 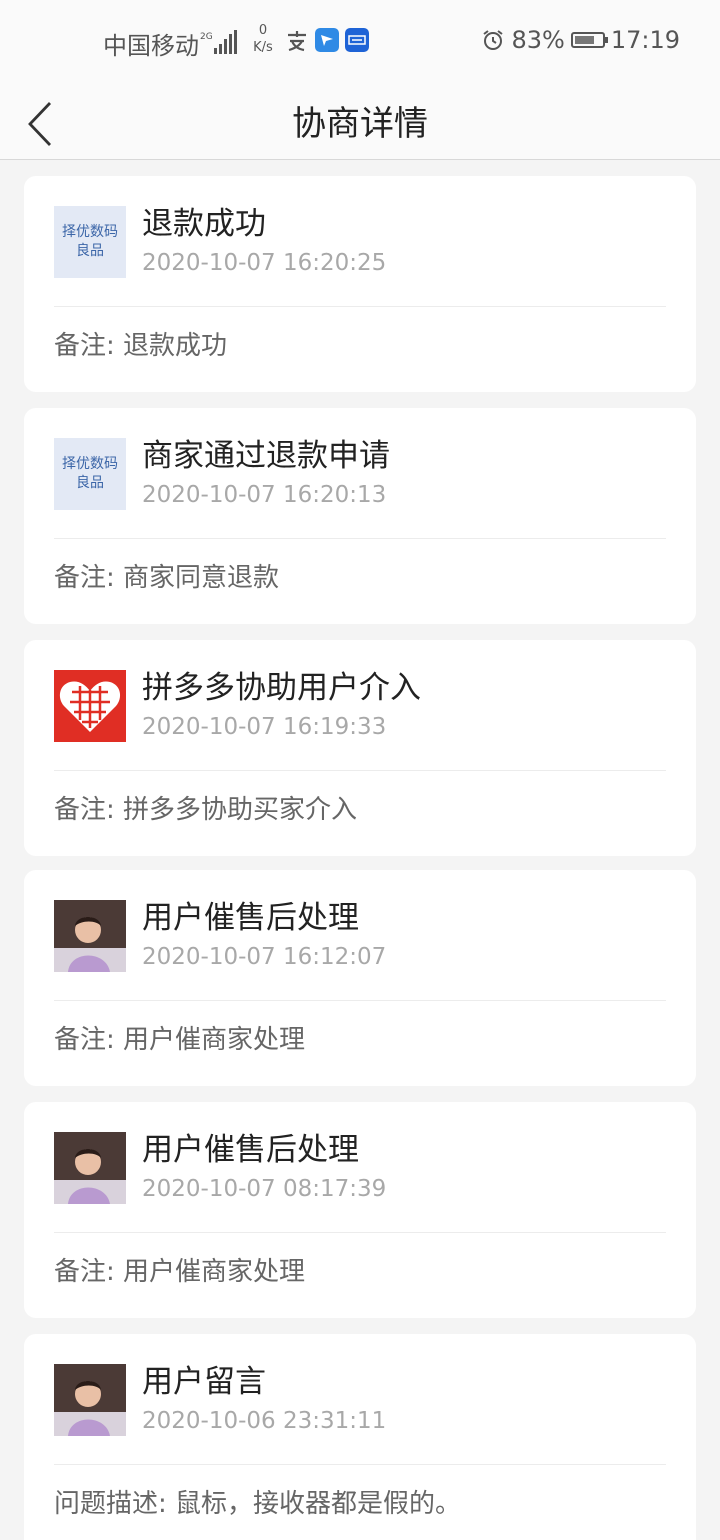 What do you see at coordinates (206, 37) in the screenshot?
I see `network-type: 2G` at bounding box center [206, 37].